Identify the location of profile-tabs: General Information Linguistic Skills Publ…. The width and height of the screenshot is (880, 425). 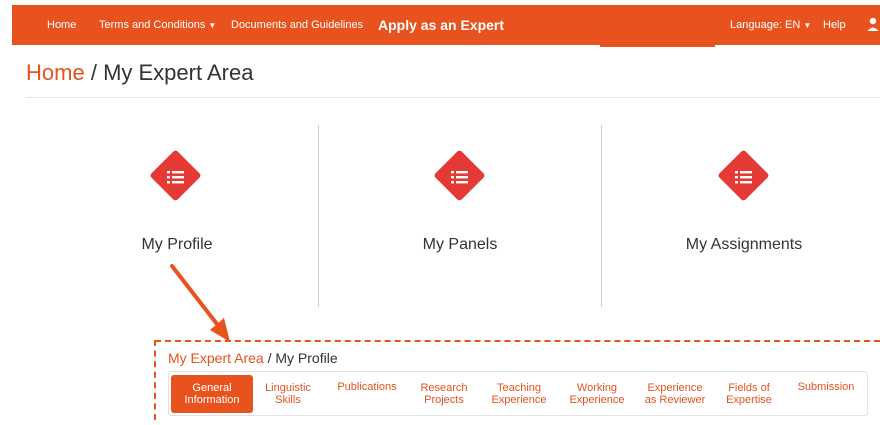
(518, 393).